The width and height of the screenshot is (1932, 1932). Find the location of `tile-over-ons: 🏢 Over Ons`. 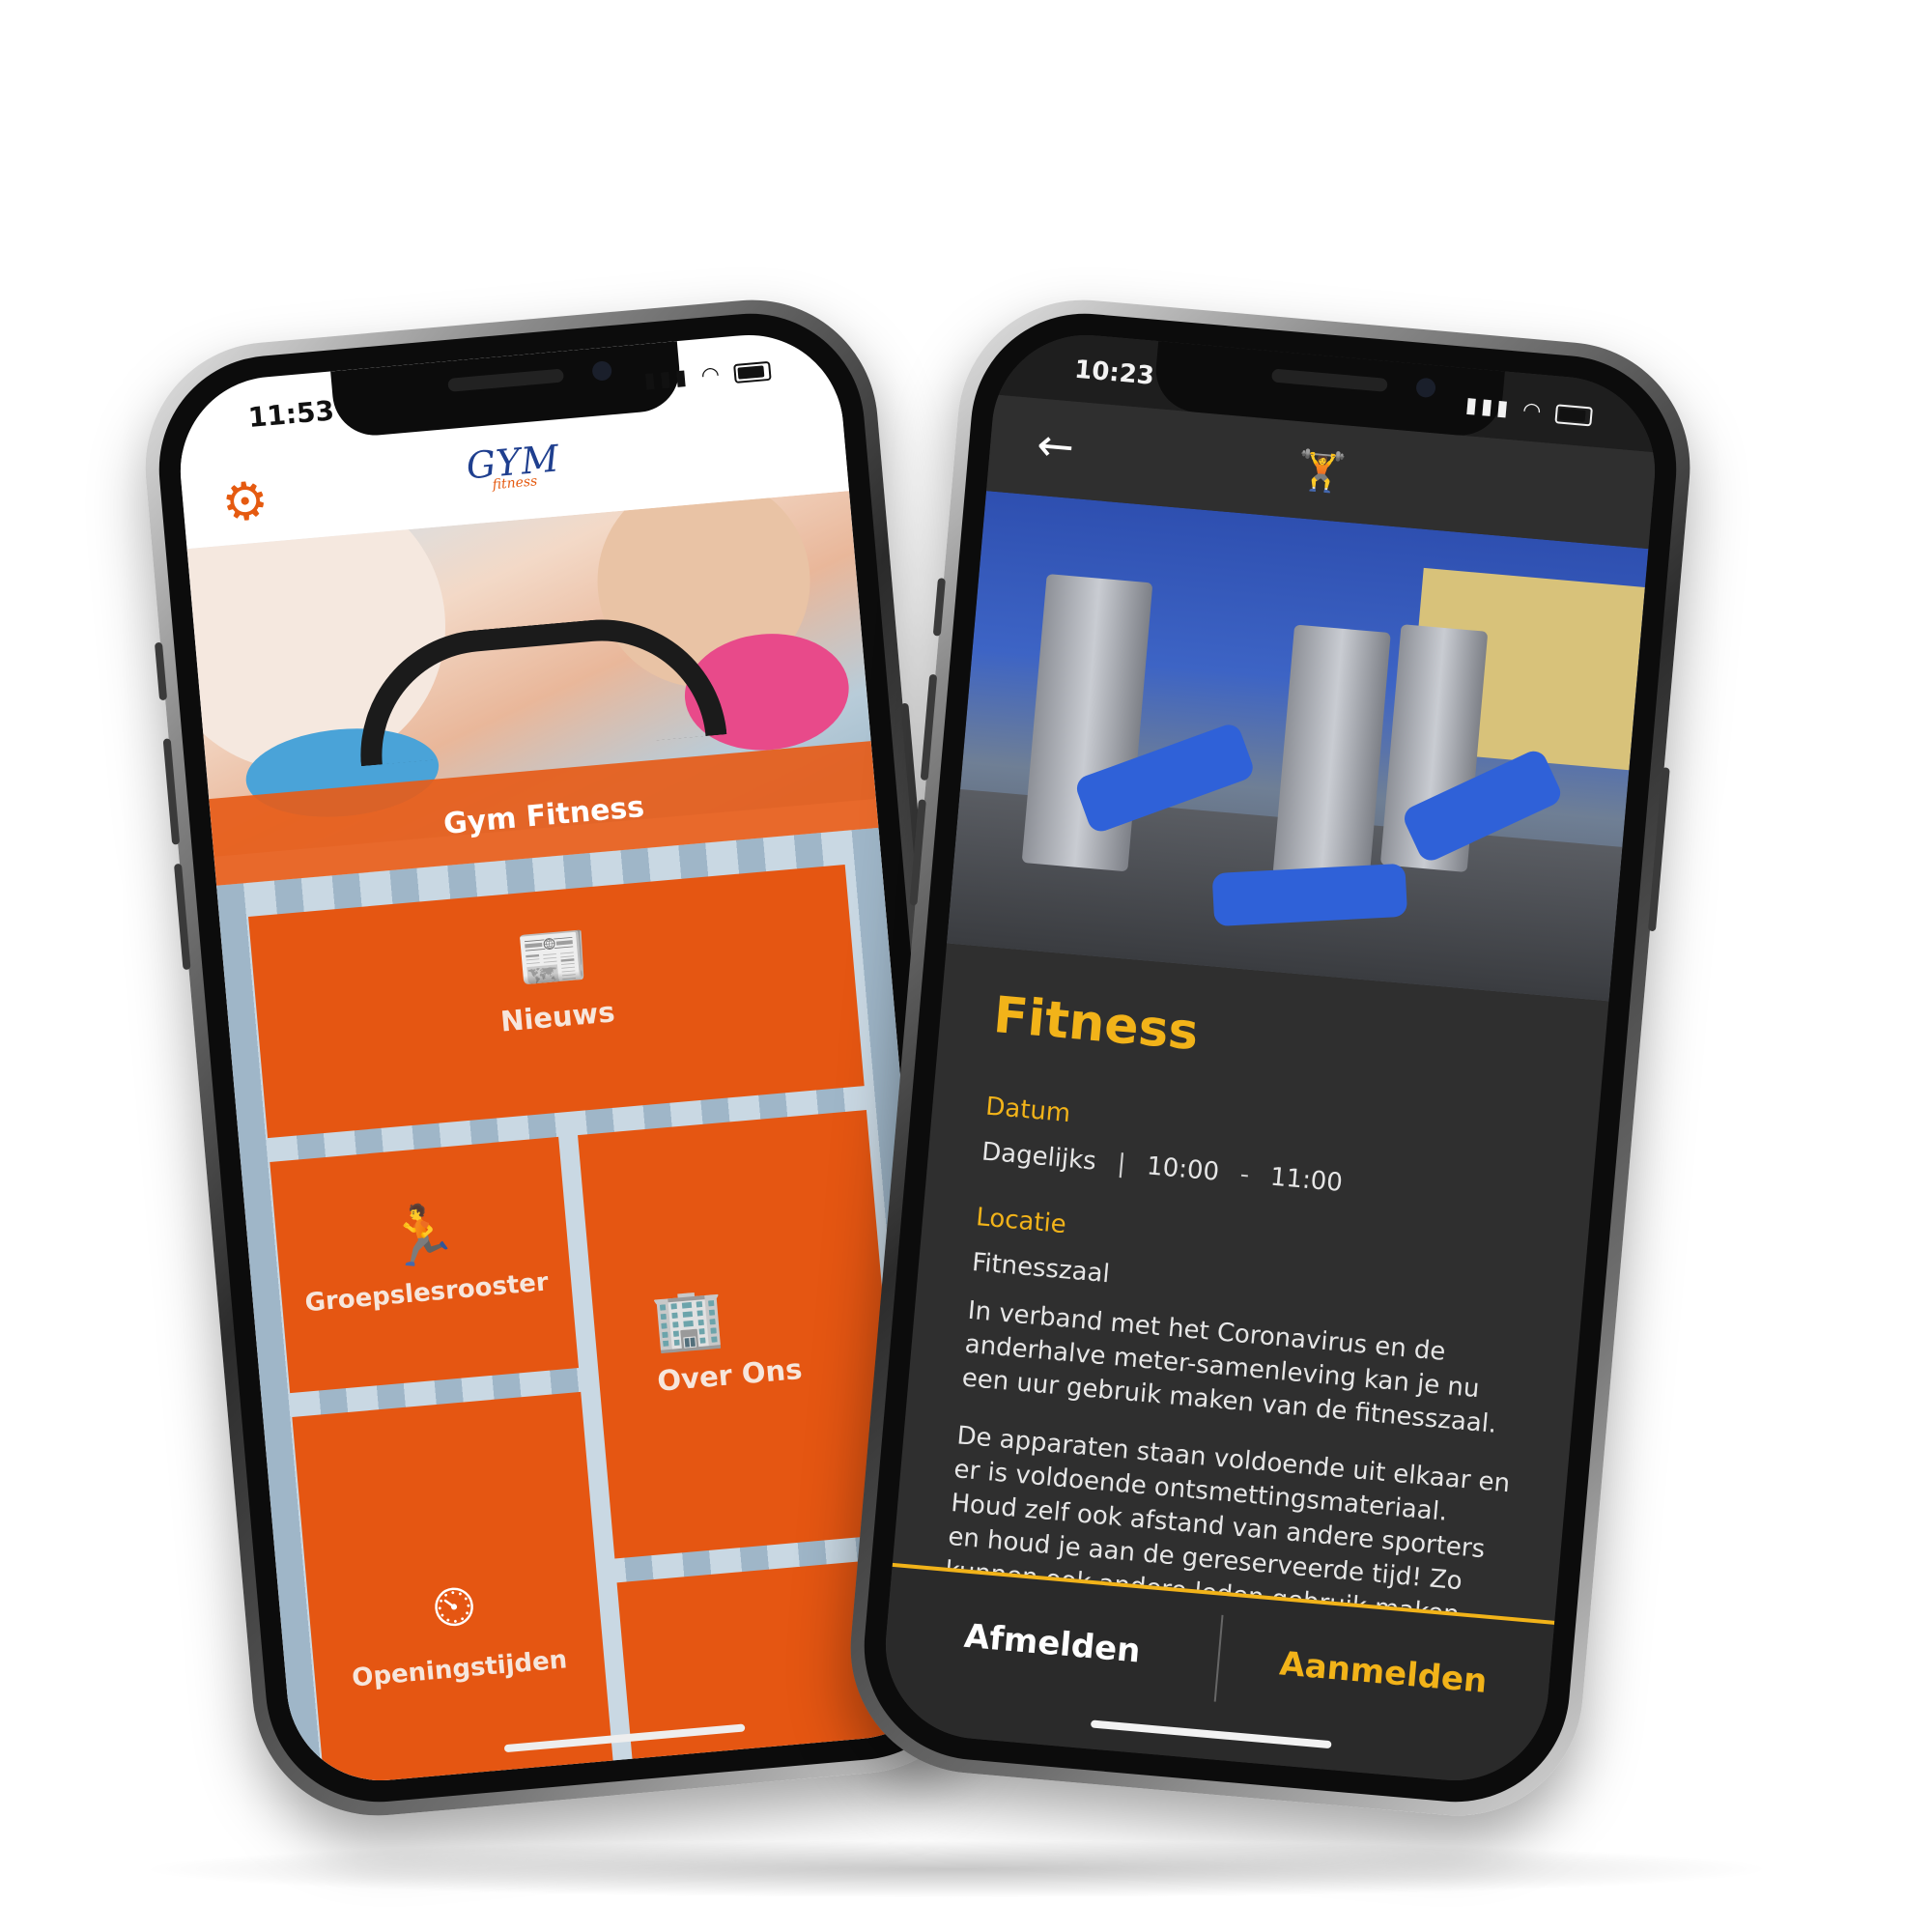

tile-over-ons: 🏢 Over Ons is located at coordinates (741, 1334).